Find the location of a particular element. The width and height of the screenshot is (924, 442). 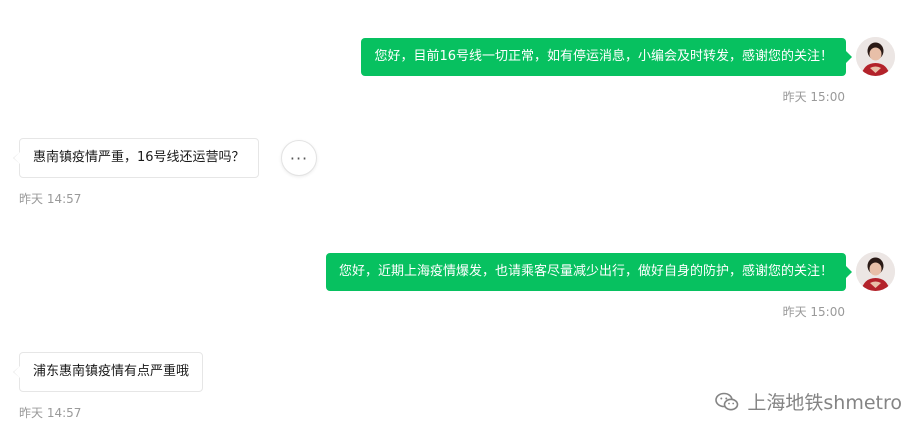

message-text: 您好，目前16号线一切正常，如有停运消息，小编会及时转发，感谢您的关注！ is located at coordinates (603, 56).